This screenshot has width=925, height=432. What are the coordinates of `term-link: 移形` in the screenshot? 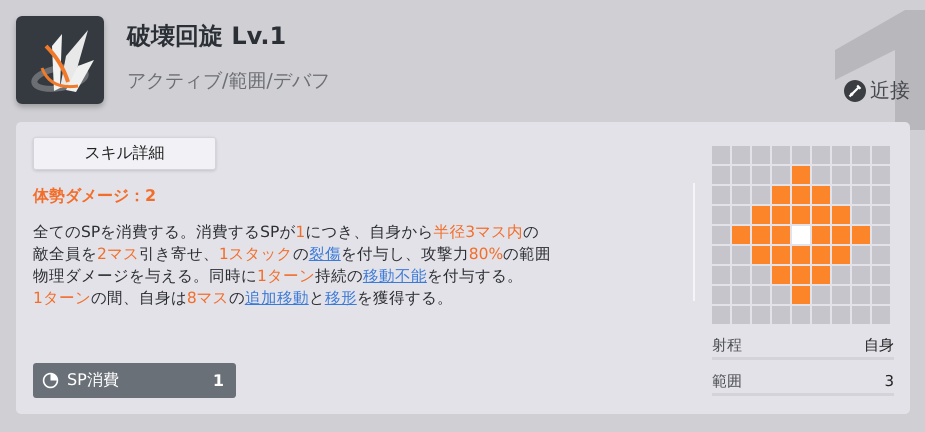 It's located at (340, 298).